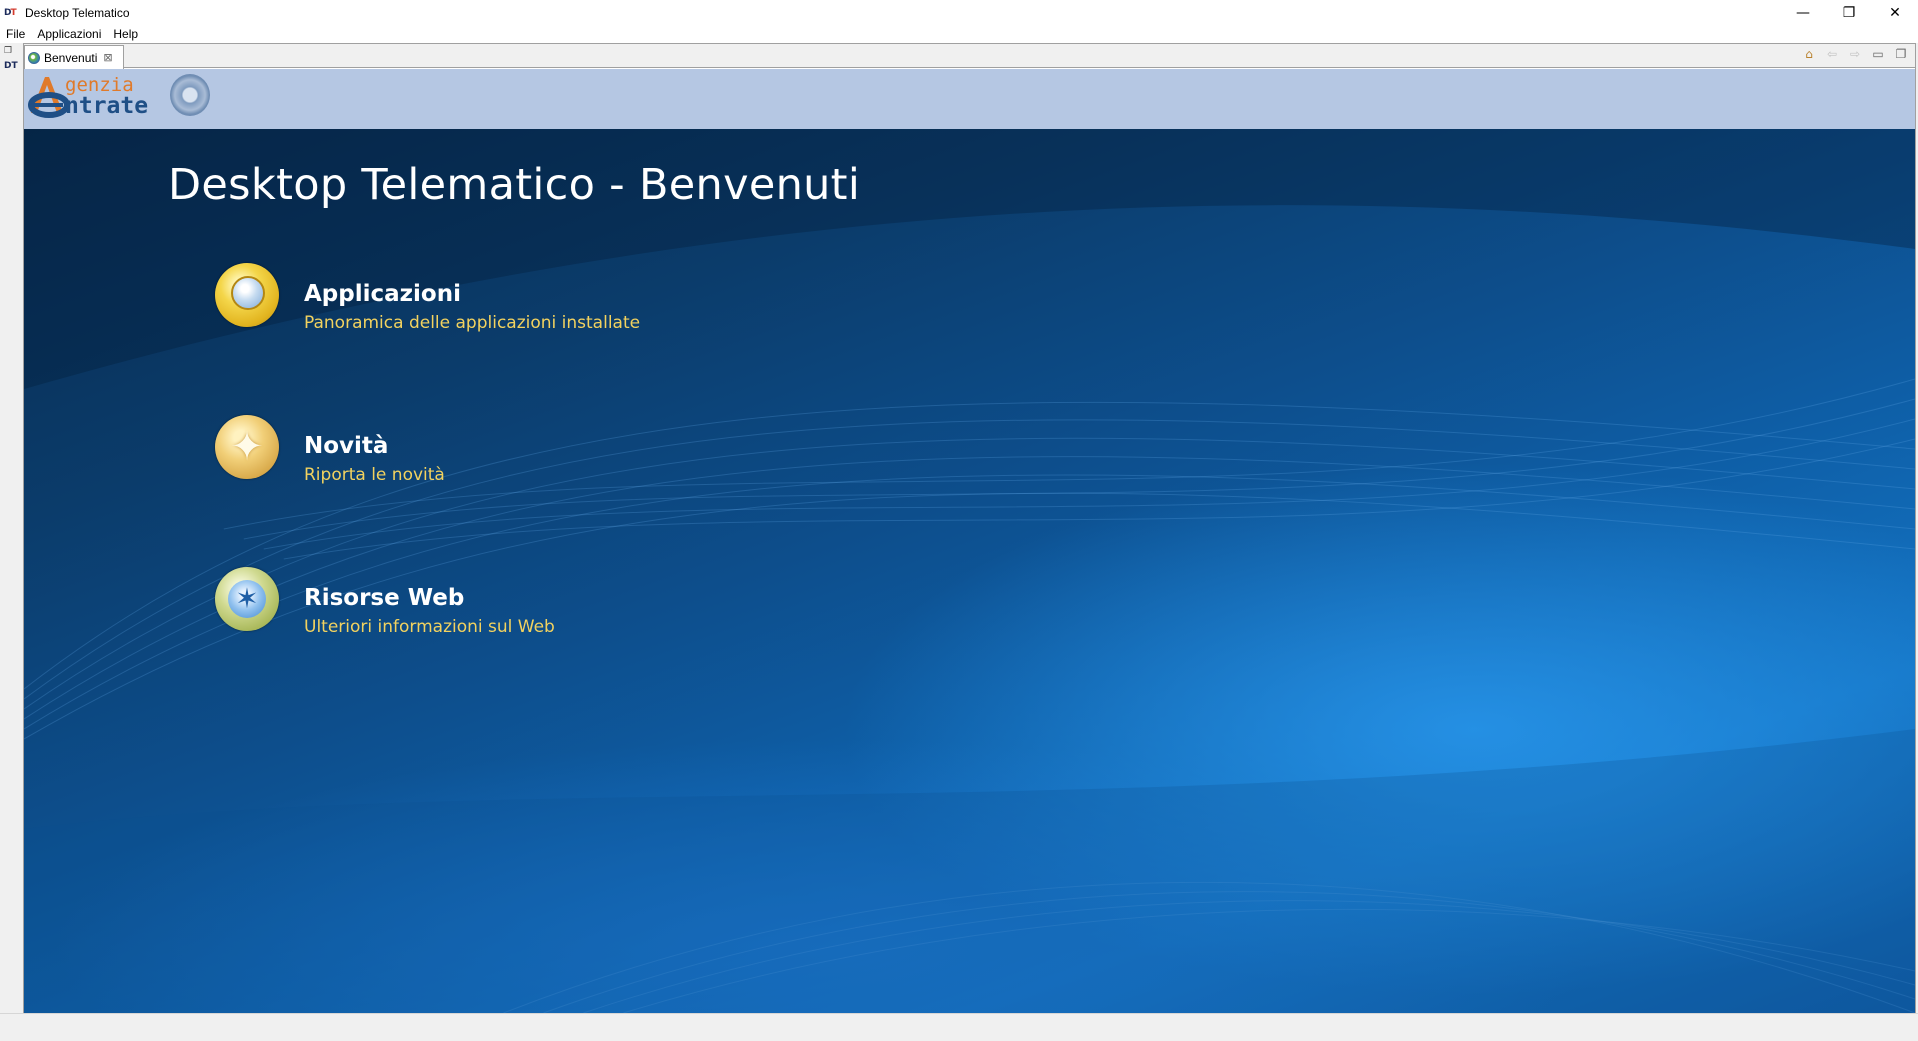 The image size is (1918, 1041). Describe the element at coordinates (71, 57) in the screenshot. I see `tab-label: Benvenuti` at that location.